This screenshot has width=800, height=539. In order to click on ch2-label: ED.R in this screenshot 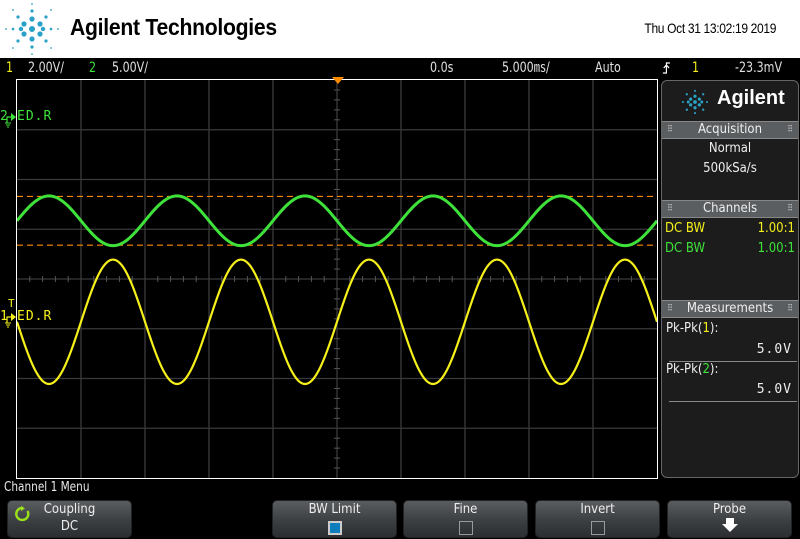, I will do `click(35, 116)`.